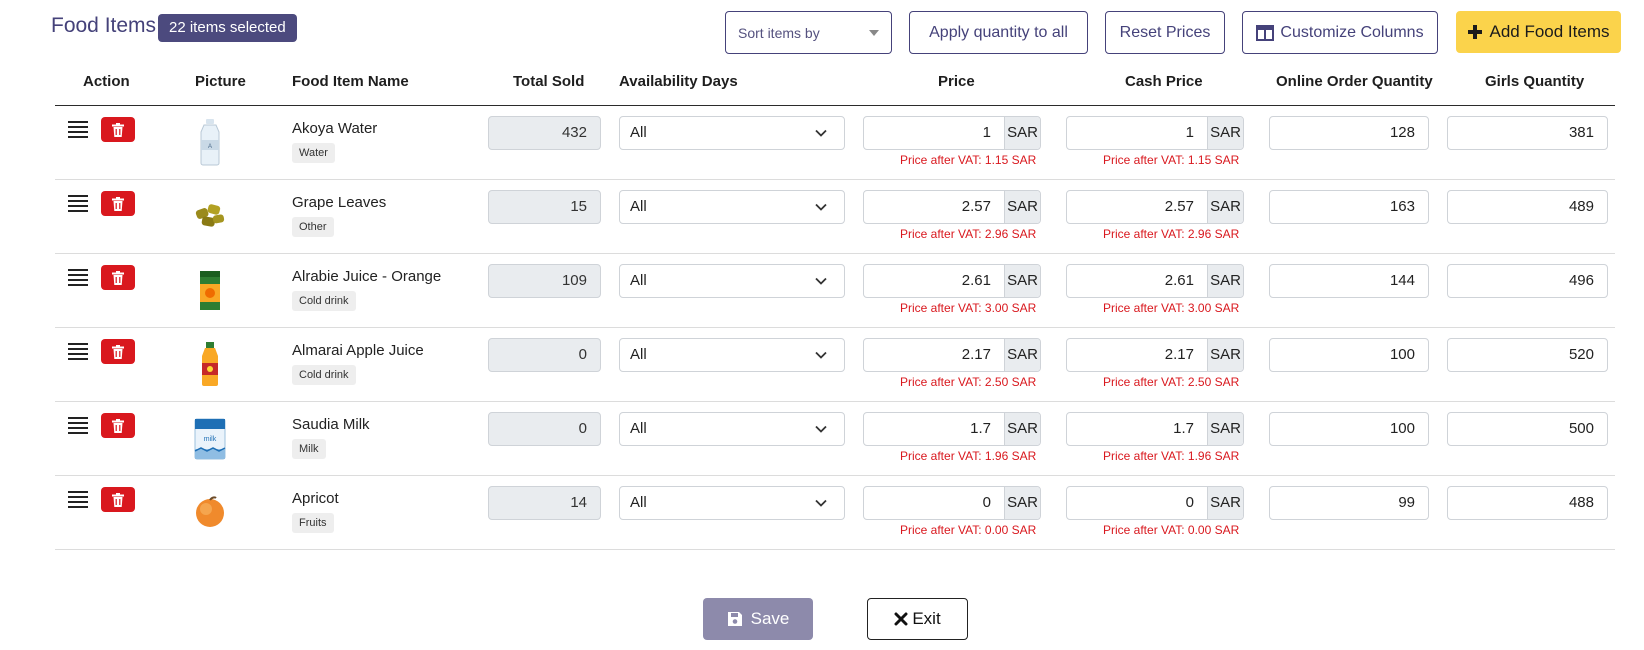 The image size is (1644, 650). I want to click on price-value: 2.57, so click(976, 206).